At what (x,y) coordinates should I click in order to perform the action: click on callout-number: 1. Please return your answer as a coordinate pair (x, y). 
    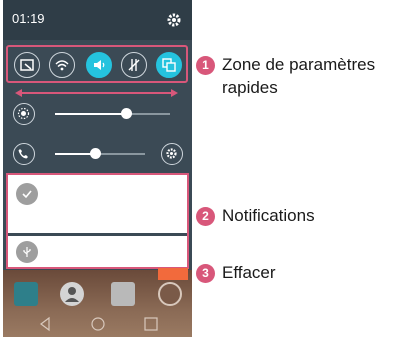
    Looking at the image, I should click on (205, 65).